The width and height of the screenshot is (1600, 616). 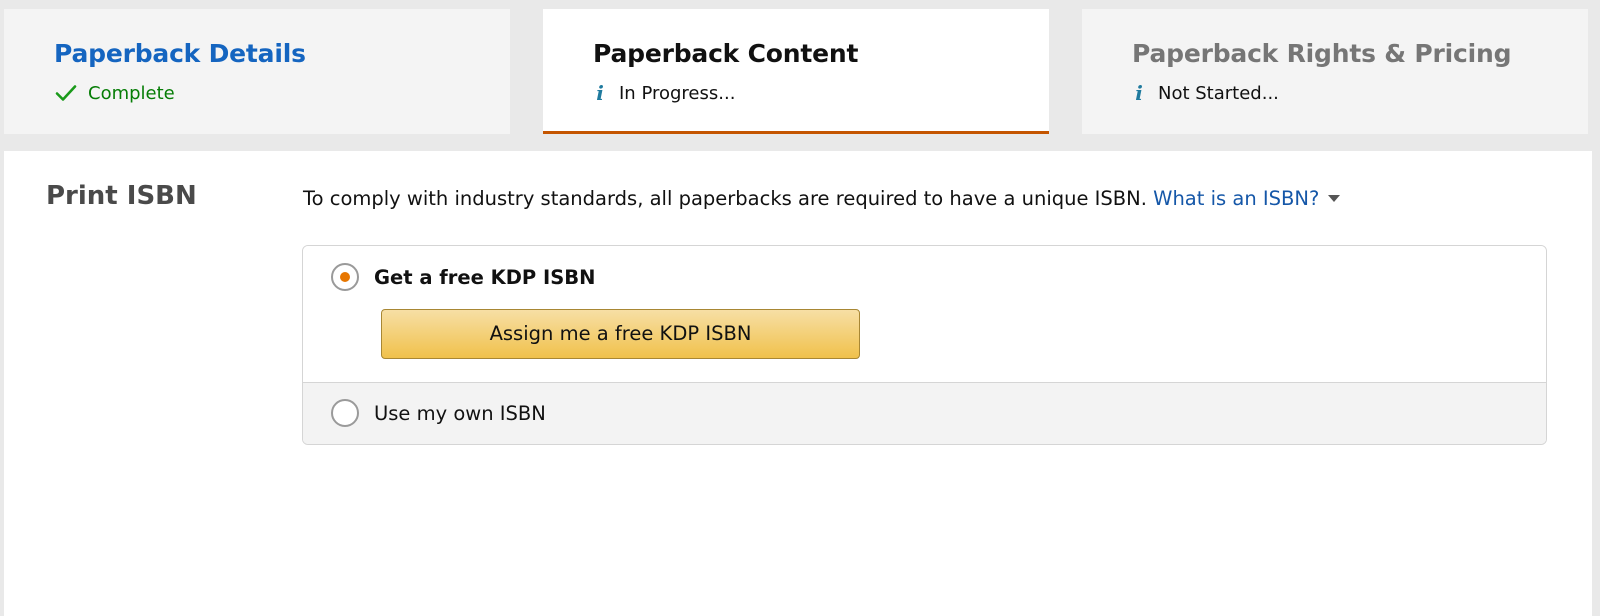 I want to click on what-is-isbn-link: What is an ISBN?, so click(x=1236, y=198).